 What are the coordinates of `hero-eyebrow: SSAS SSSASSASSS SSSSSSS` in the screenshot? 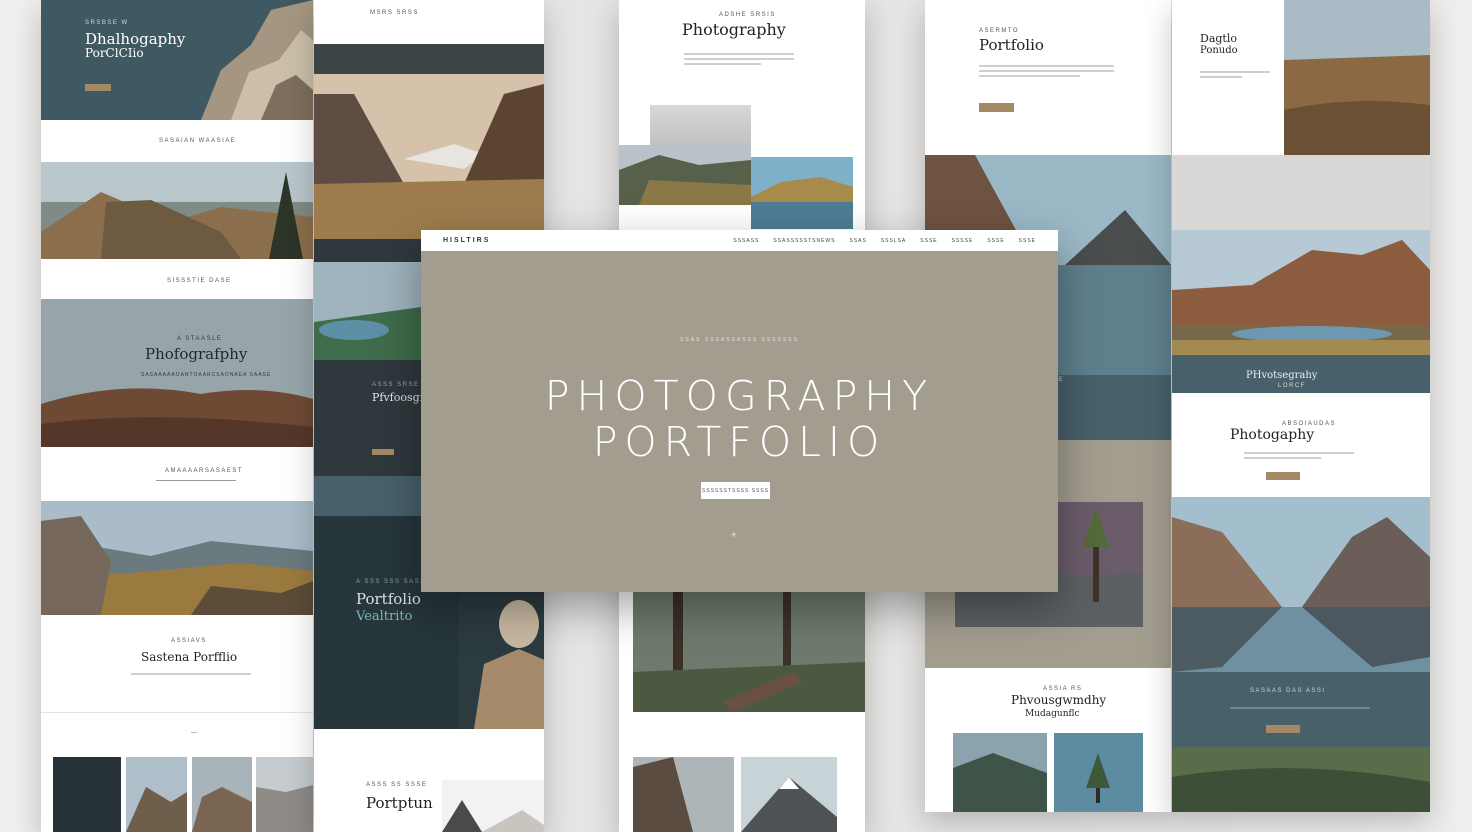 It's located at (739, 340).